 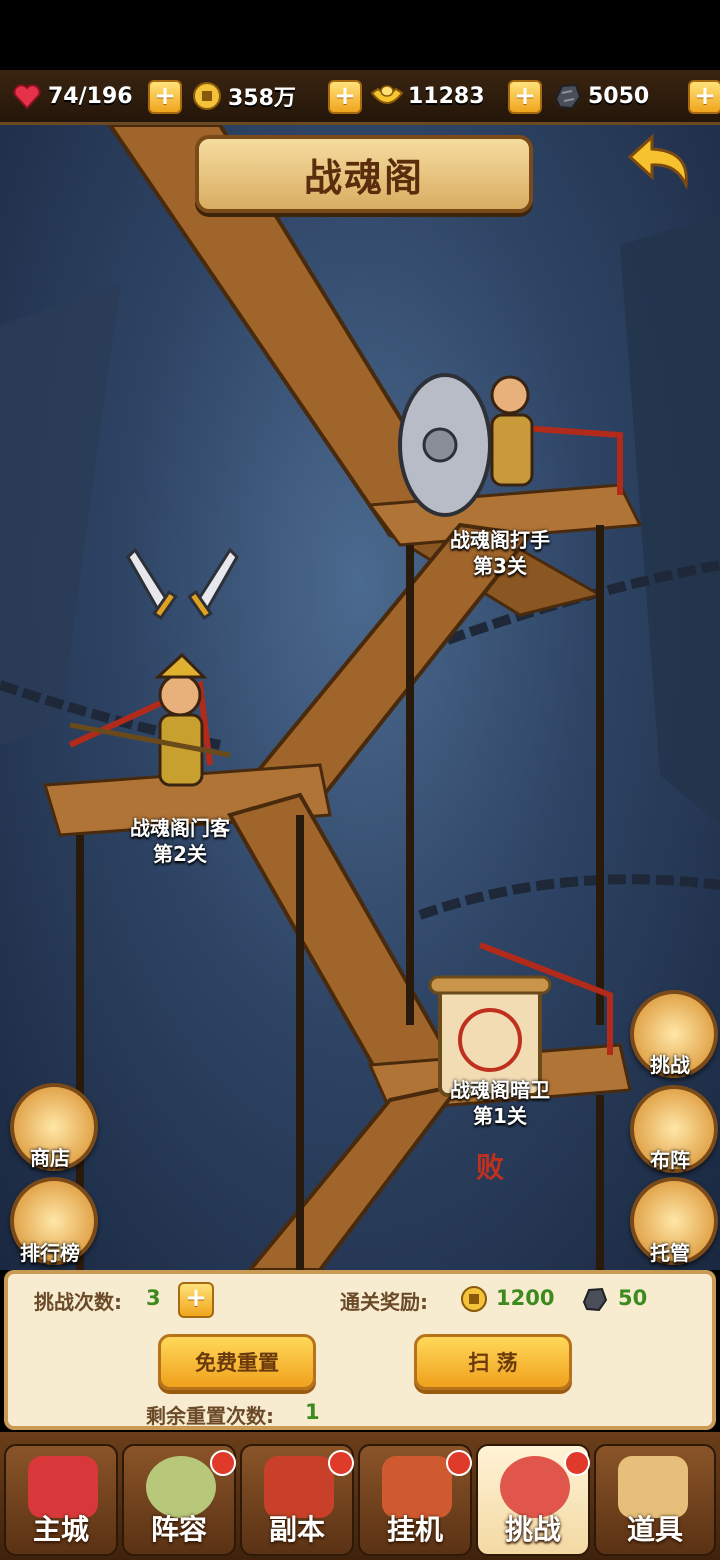 I want to click on heart-stamina-icon, so click(x=27, y=96).